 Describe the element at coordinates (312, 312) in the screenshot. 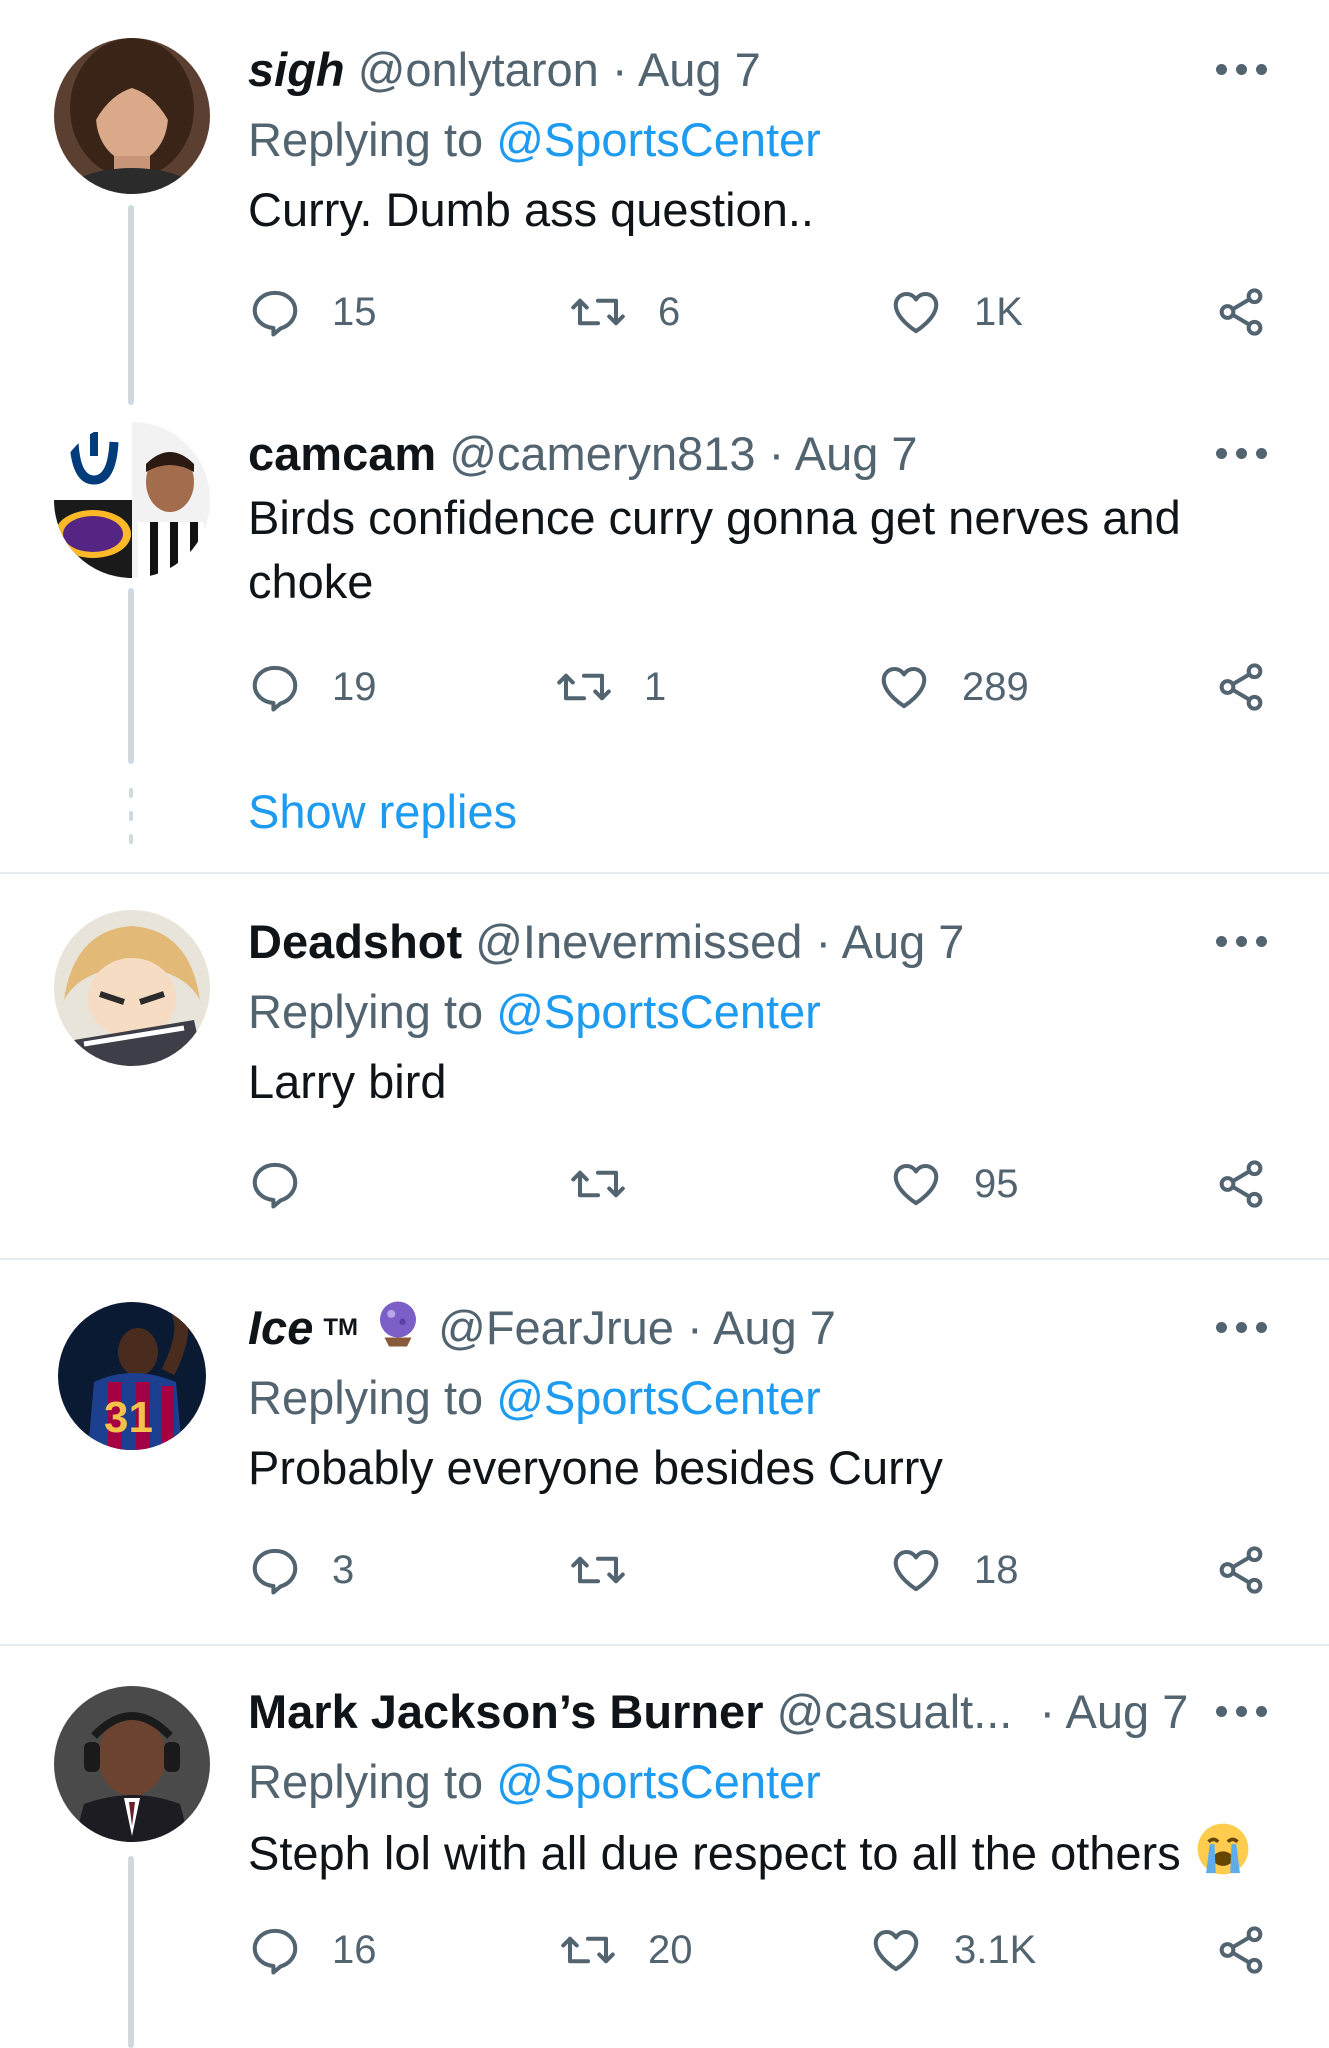

I see `reply-button: 15` at that location.